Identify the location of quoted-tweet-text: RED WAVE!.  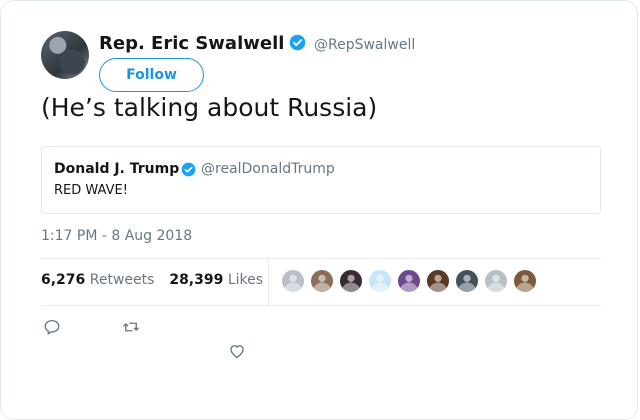
(91, 190).